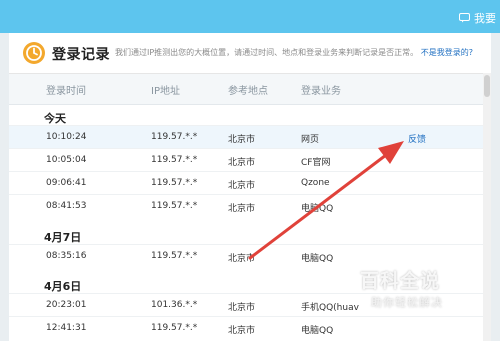  Describe the element at coordinates (407, 302) in the screenshot. I see `watermark-subtitle: 助你轻松解决` at that location.